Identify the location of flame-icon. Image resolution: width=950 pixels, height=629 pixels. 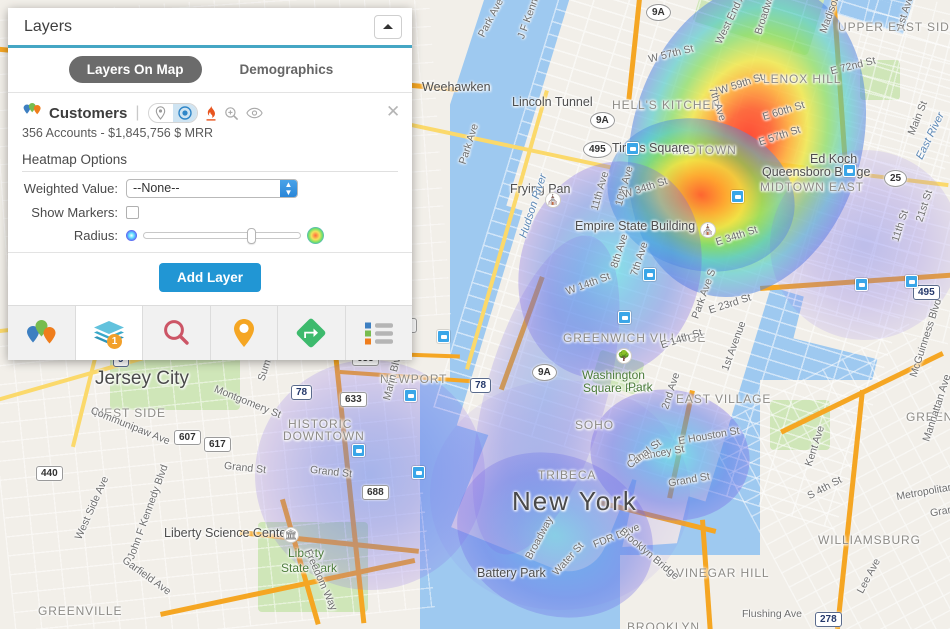
(211, 113).